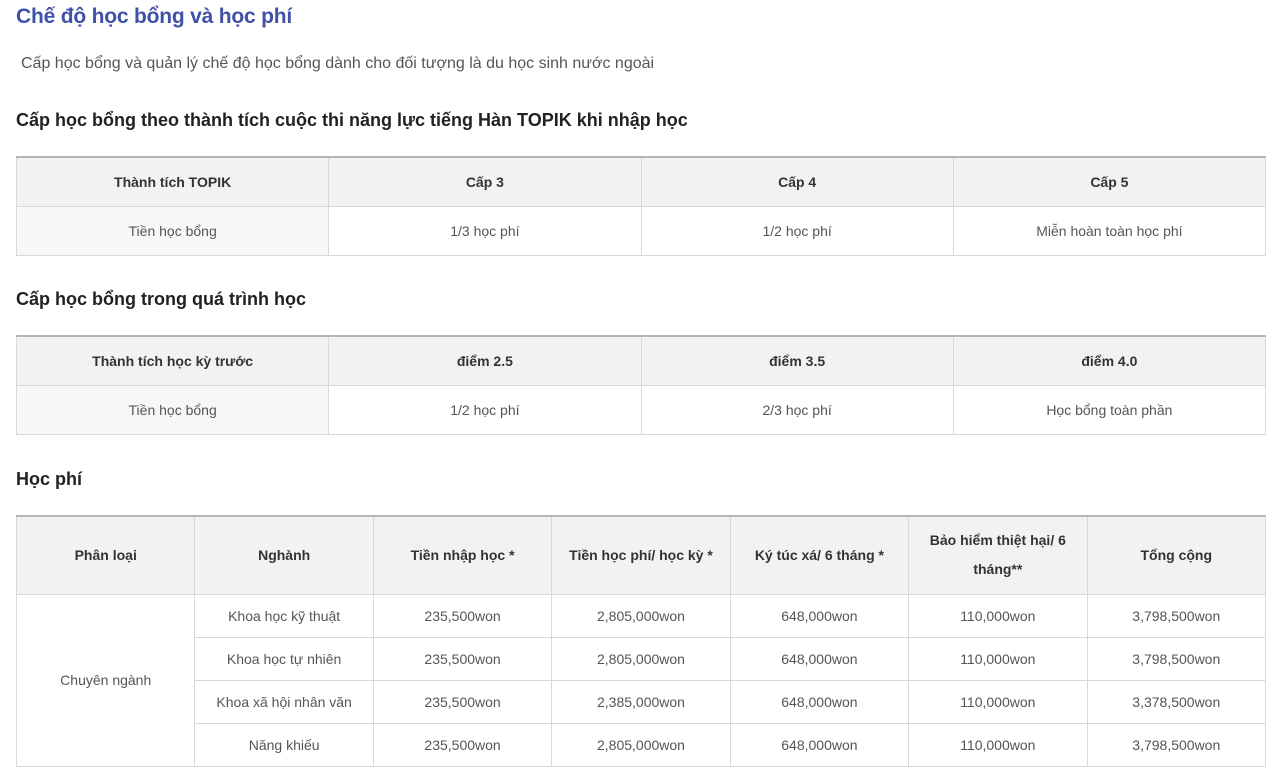  What do you see at coordinates (284, 658) in the screenshot?
I see `table-cell: Khoa học tự nhiên` at bounding box center [284, 658].